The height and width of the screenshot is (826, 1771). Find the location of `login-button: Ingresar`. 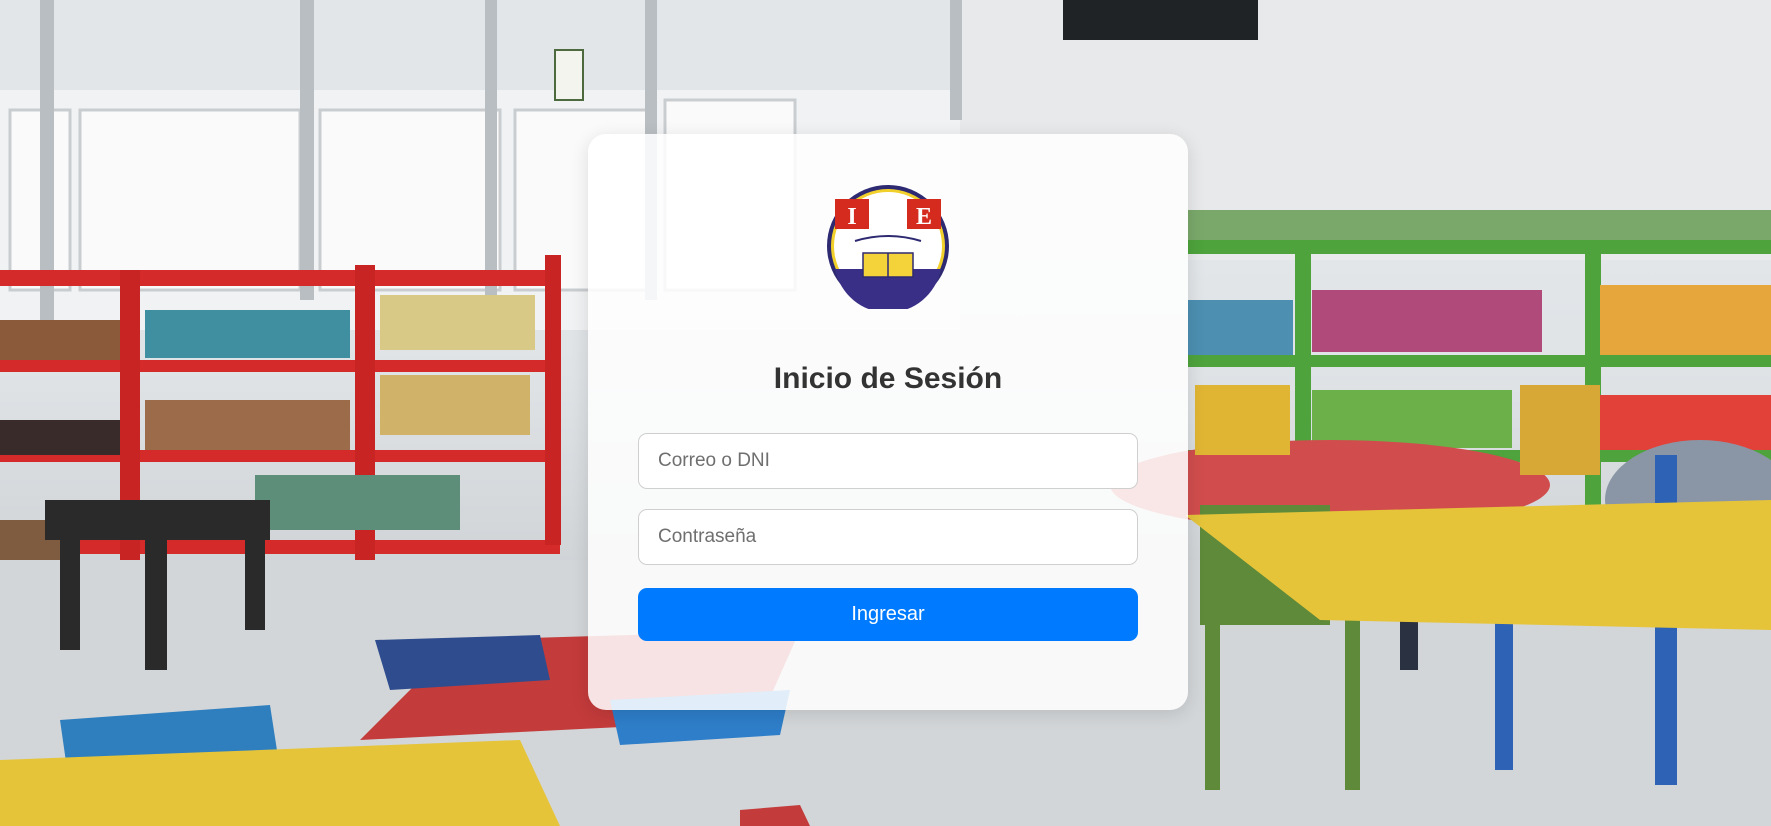

login-button: Ingresar is located at coordinates (888, 614).